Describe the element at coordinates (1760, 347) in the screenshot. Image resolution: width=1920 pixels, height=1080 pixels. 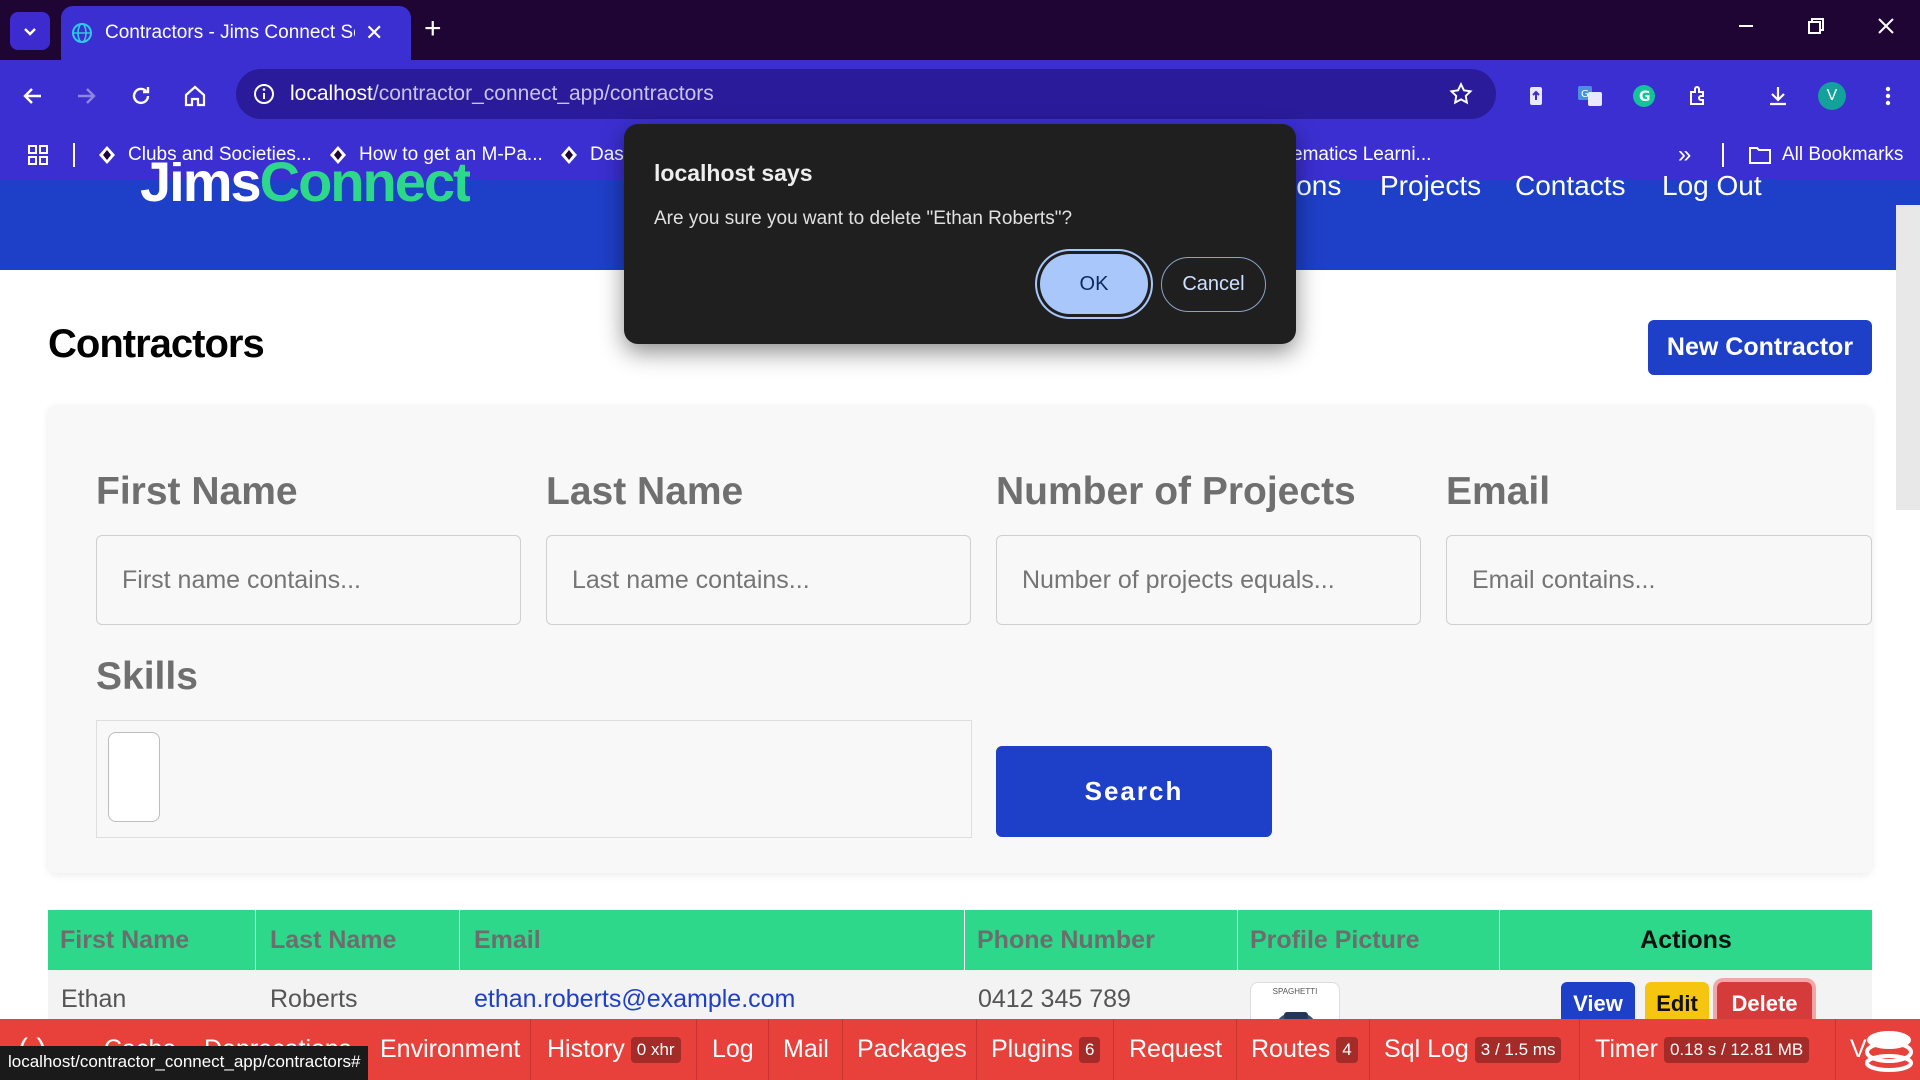
I see `new-contractor-button: New Contractor` at that location.